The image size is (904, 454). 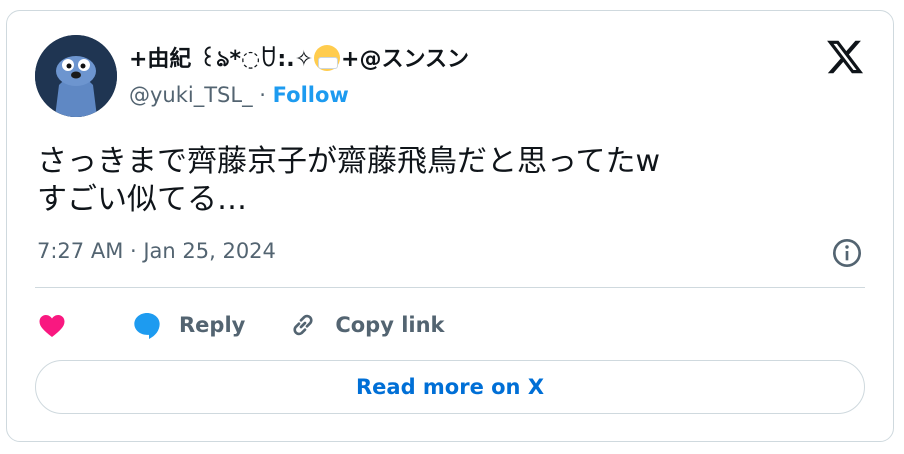 What do you see at coordinates (845, 57) in the screenshot?
I see `x-logo-icon` at bounding box center [845, 57].